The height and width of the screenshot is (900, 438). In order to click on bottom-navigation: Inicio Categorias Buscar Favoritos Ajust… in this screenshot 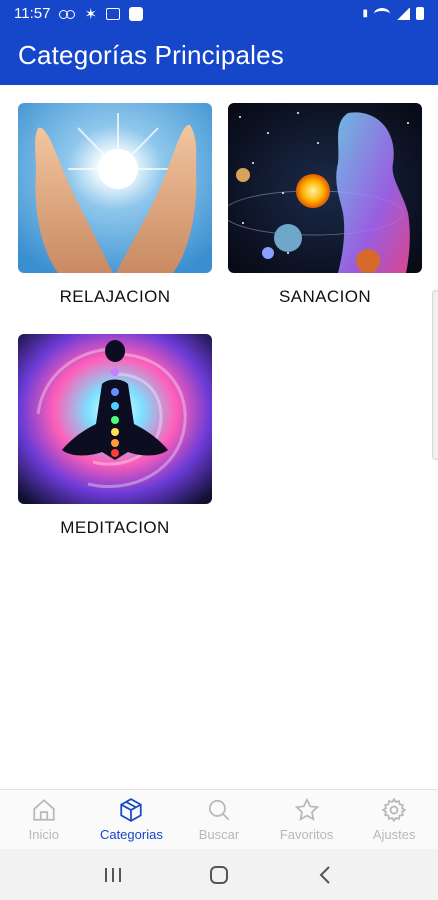, I will do `click(219, 819)`.